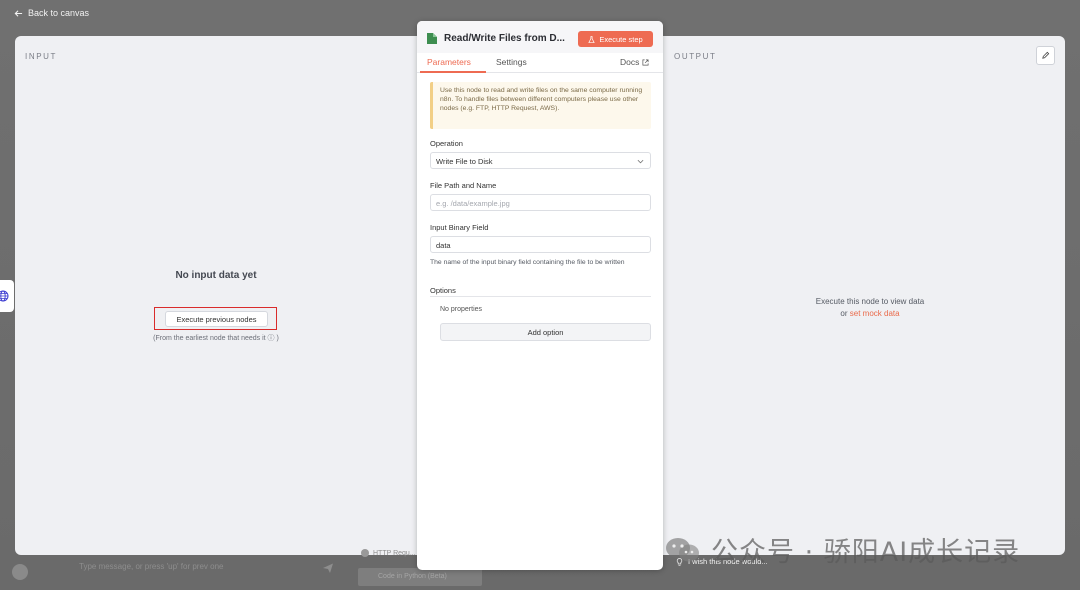 This screenshot has height=590, width=1080. Describe the element at coordinates (453, 72) in the screenshot. I see `active-tab-indicator` at that location.